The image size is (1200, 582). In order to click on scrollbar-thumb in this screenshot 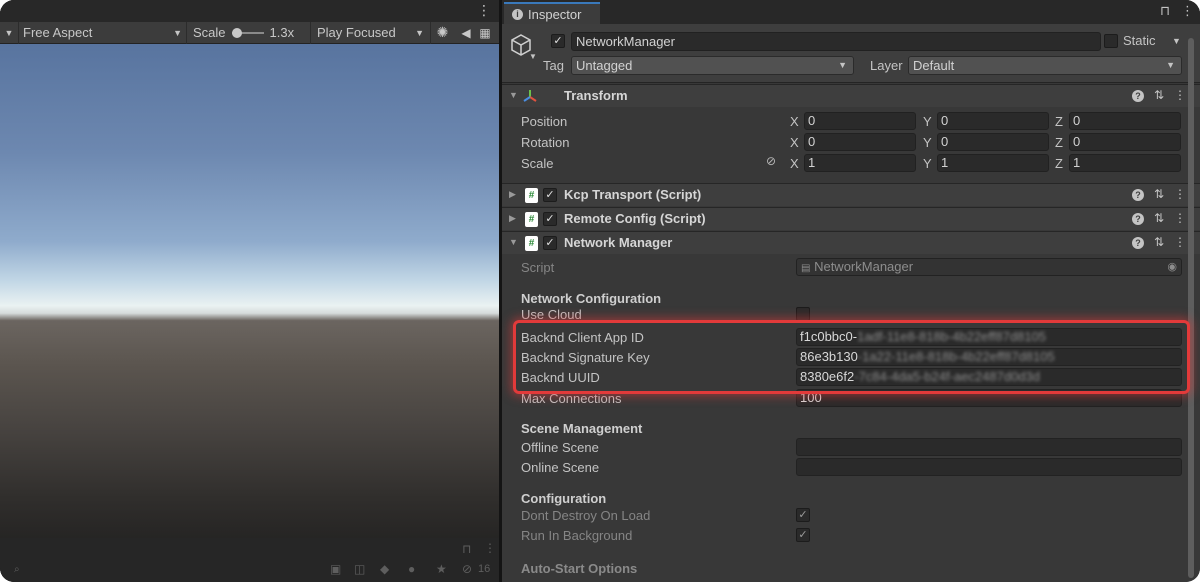, I will do `click(1191, 308)`.